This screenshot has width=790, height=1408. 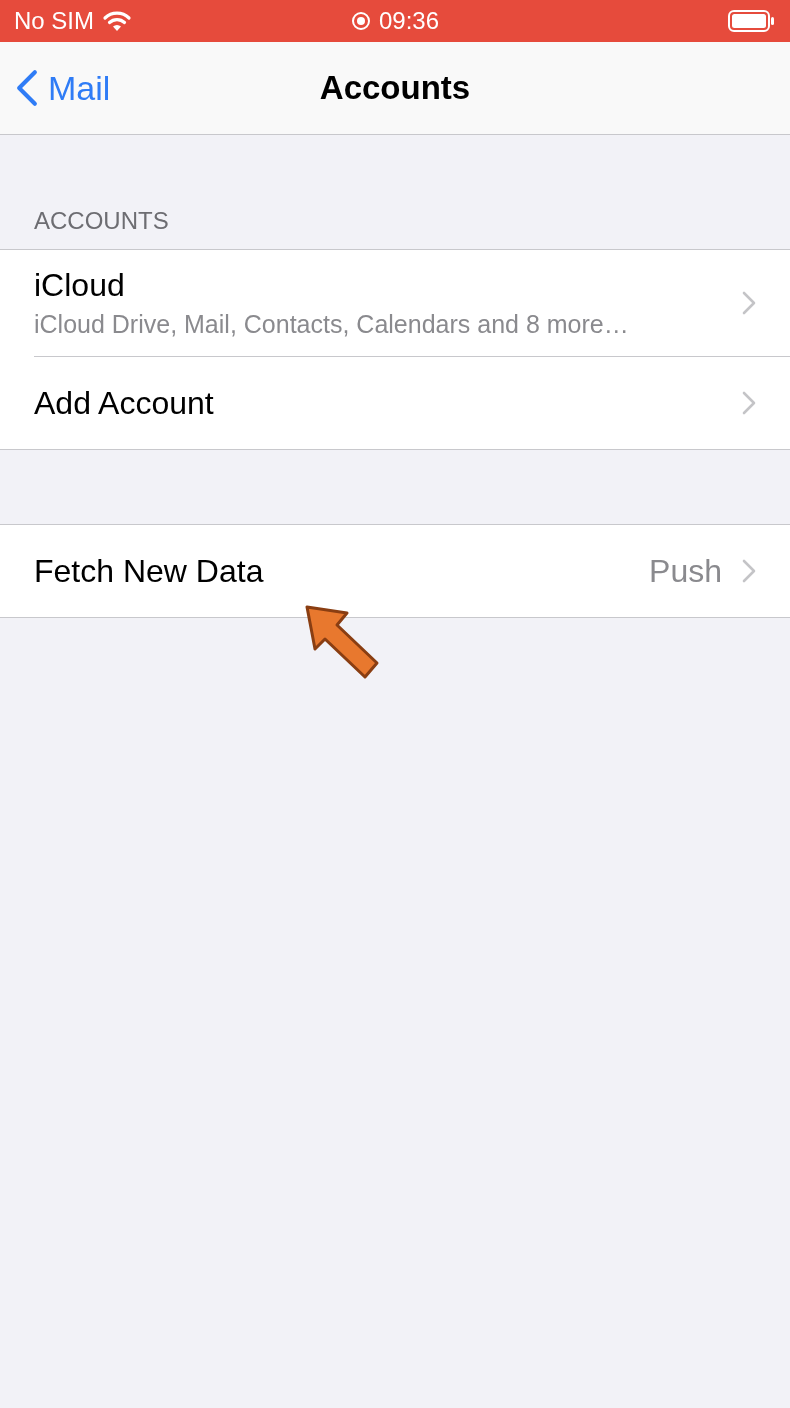 What do you see at coordinates (395, 88) in the screenshot?
I see `page-title: Accounts` at bounding box center [395, 88].